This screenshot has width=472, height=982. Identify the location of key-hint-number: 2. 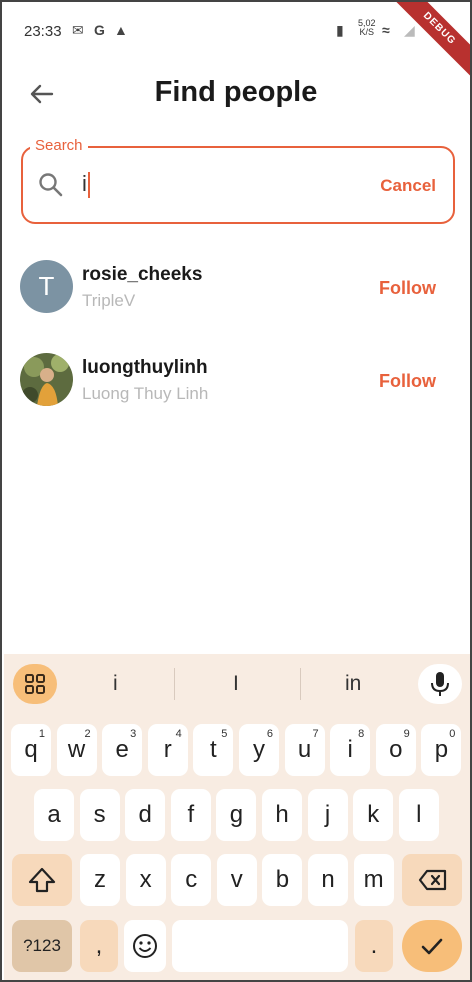
(87, 734).